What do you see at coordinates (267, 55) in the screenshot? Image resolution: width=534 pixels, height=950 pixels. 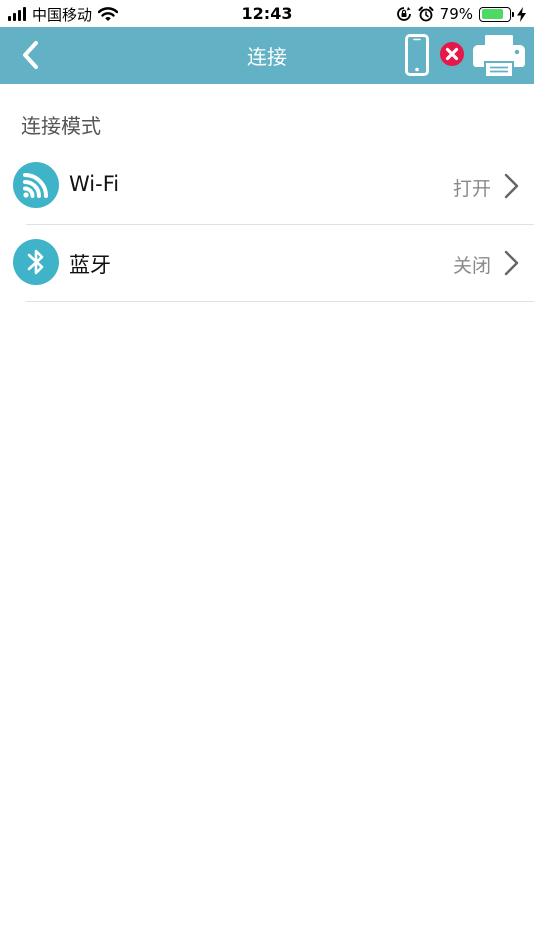 I see `nav-bar: 连接` at bounding box center [267, 55].